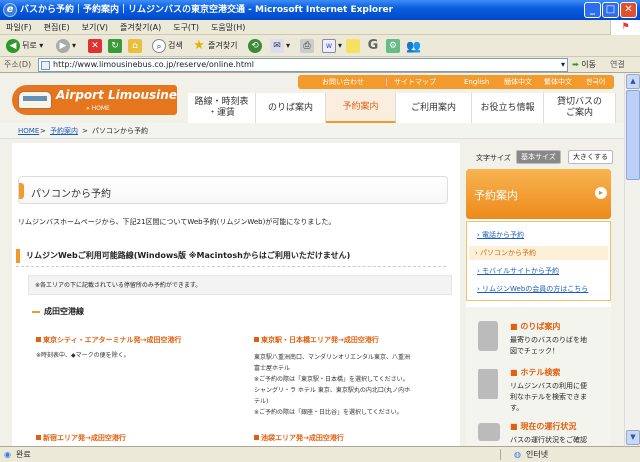 The height and width of the screenshot is (462, 640). I want to click on divider, so click(386, 82).